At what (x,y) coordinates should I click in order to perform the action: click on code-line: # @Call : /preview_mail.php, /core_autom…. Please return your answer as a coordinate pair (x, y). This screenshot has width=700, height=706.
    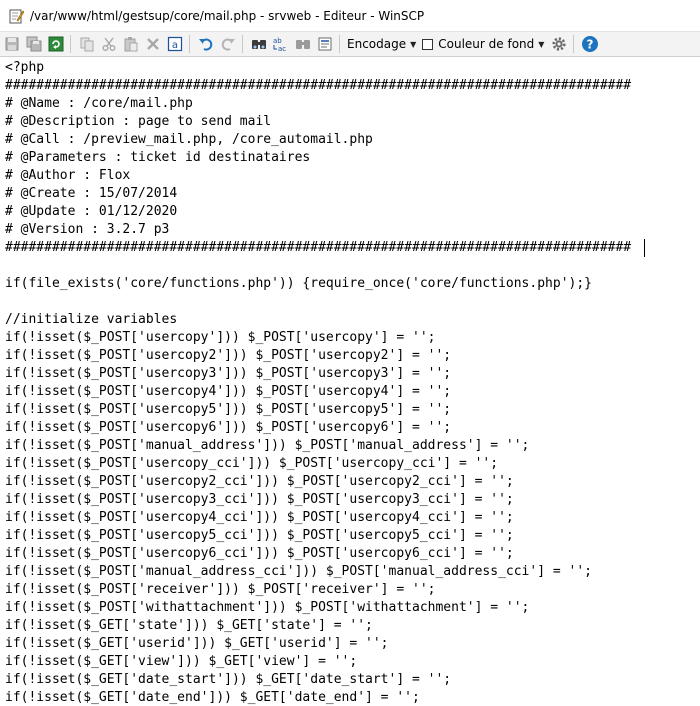
    Looking at the image, I should click on (189, 139).